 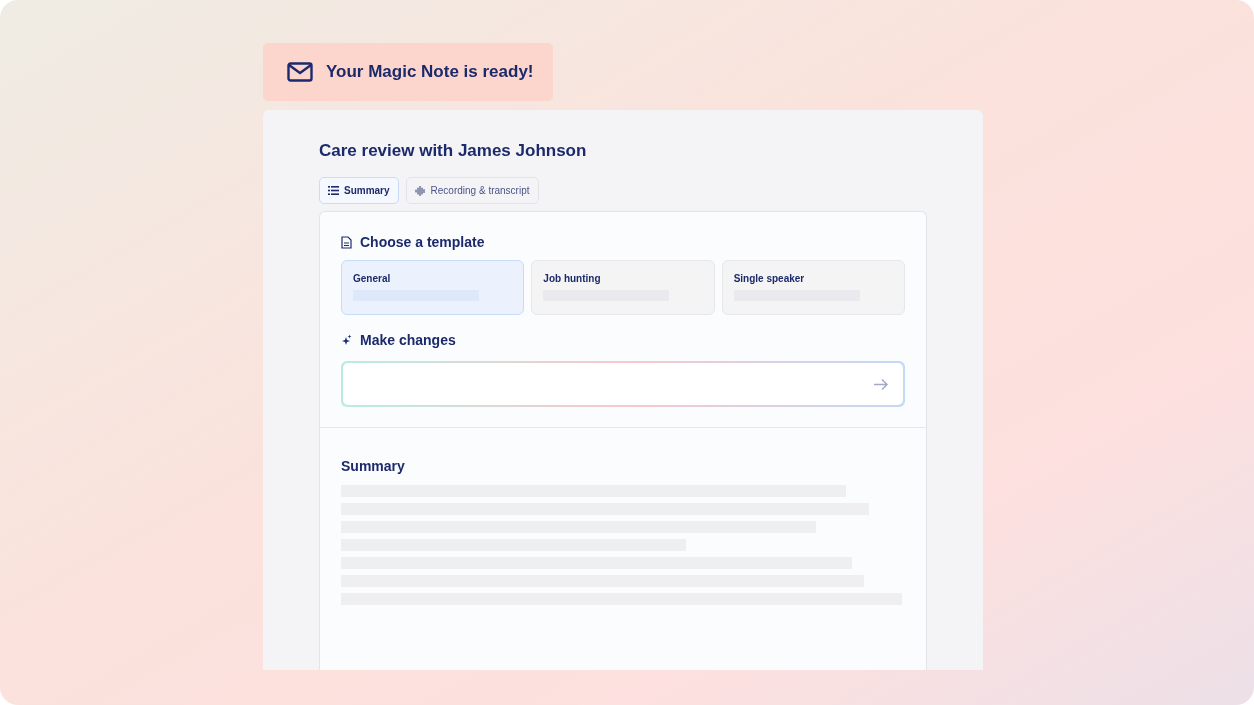 I want to click on sparkle-icon, so click(x=346, y=340).